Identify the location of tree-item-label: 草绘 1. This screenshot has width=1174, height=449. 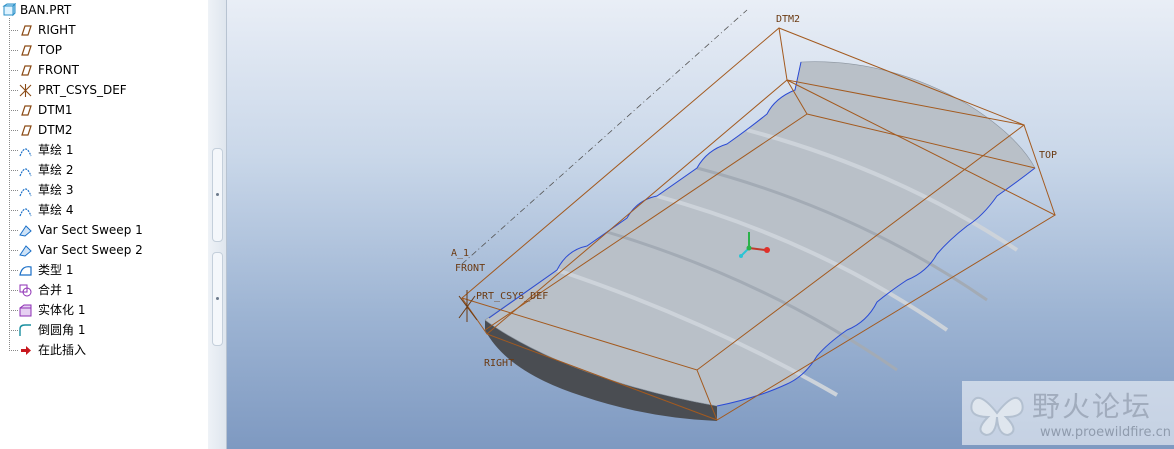
(56, 150).